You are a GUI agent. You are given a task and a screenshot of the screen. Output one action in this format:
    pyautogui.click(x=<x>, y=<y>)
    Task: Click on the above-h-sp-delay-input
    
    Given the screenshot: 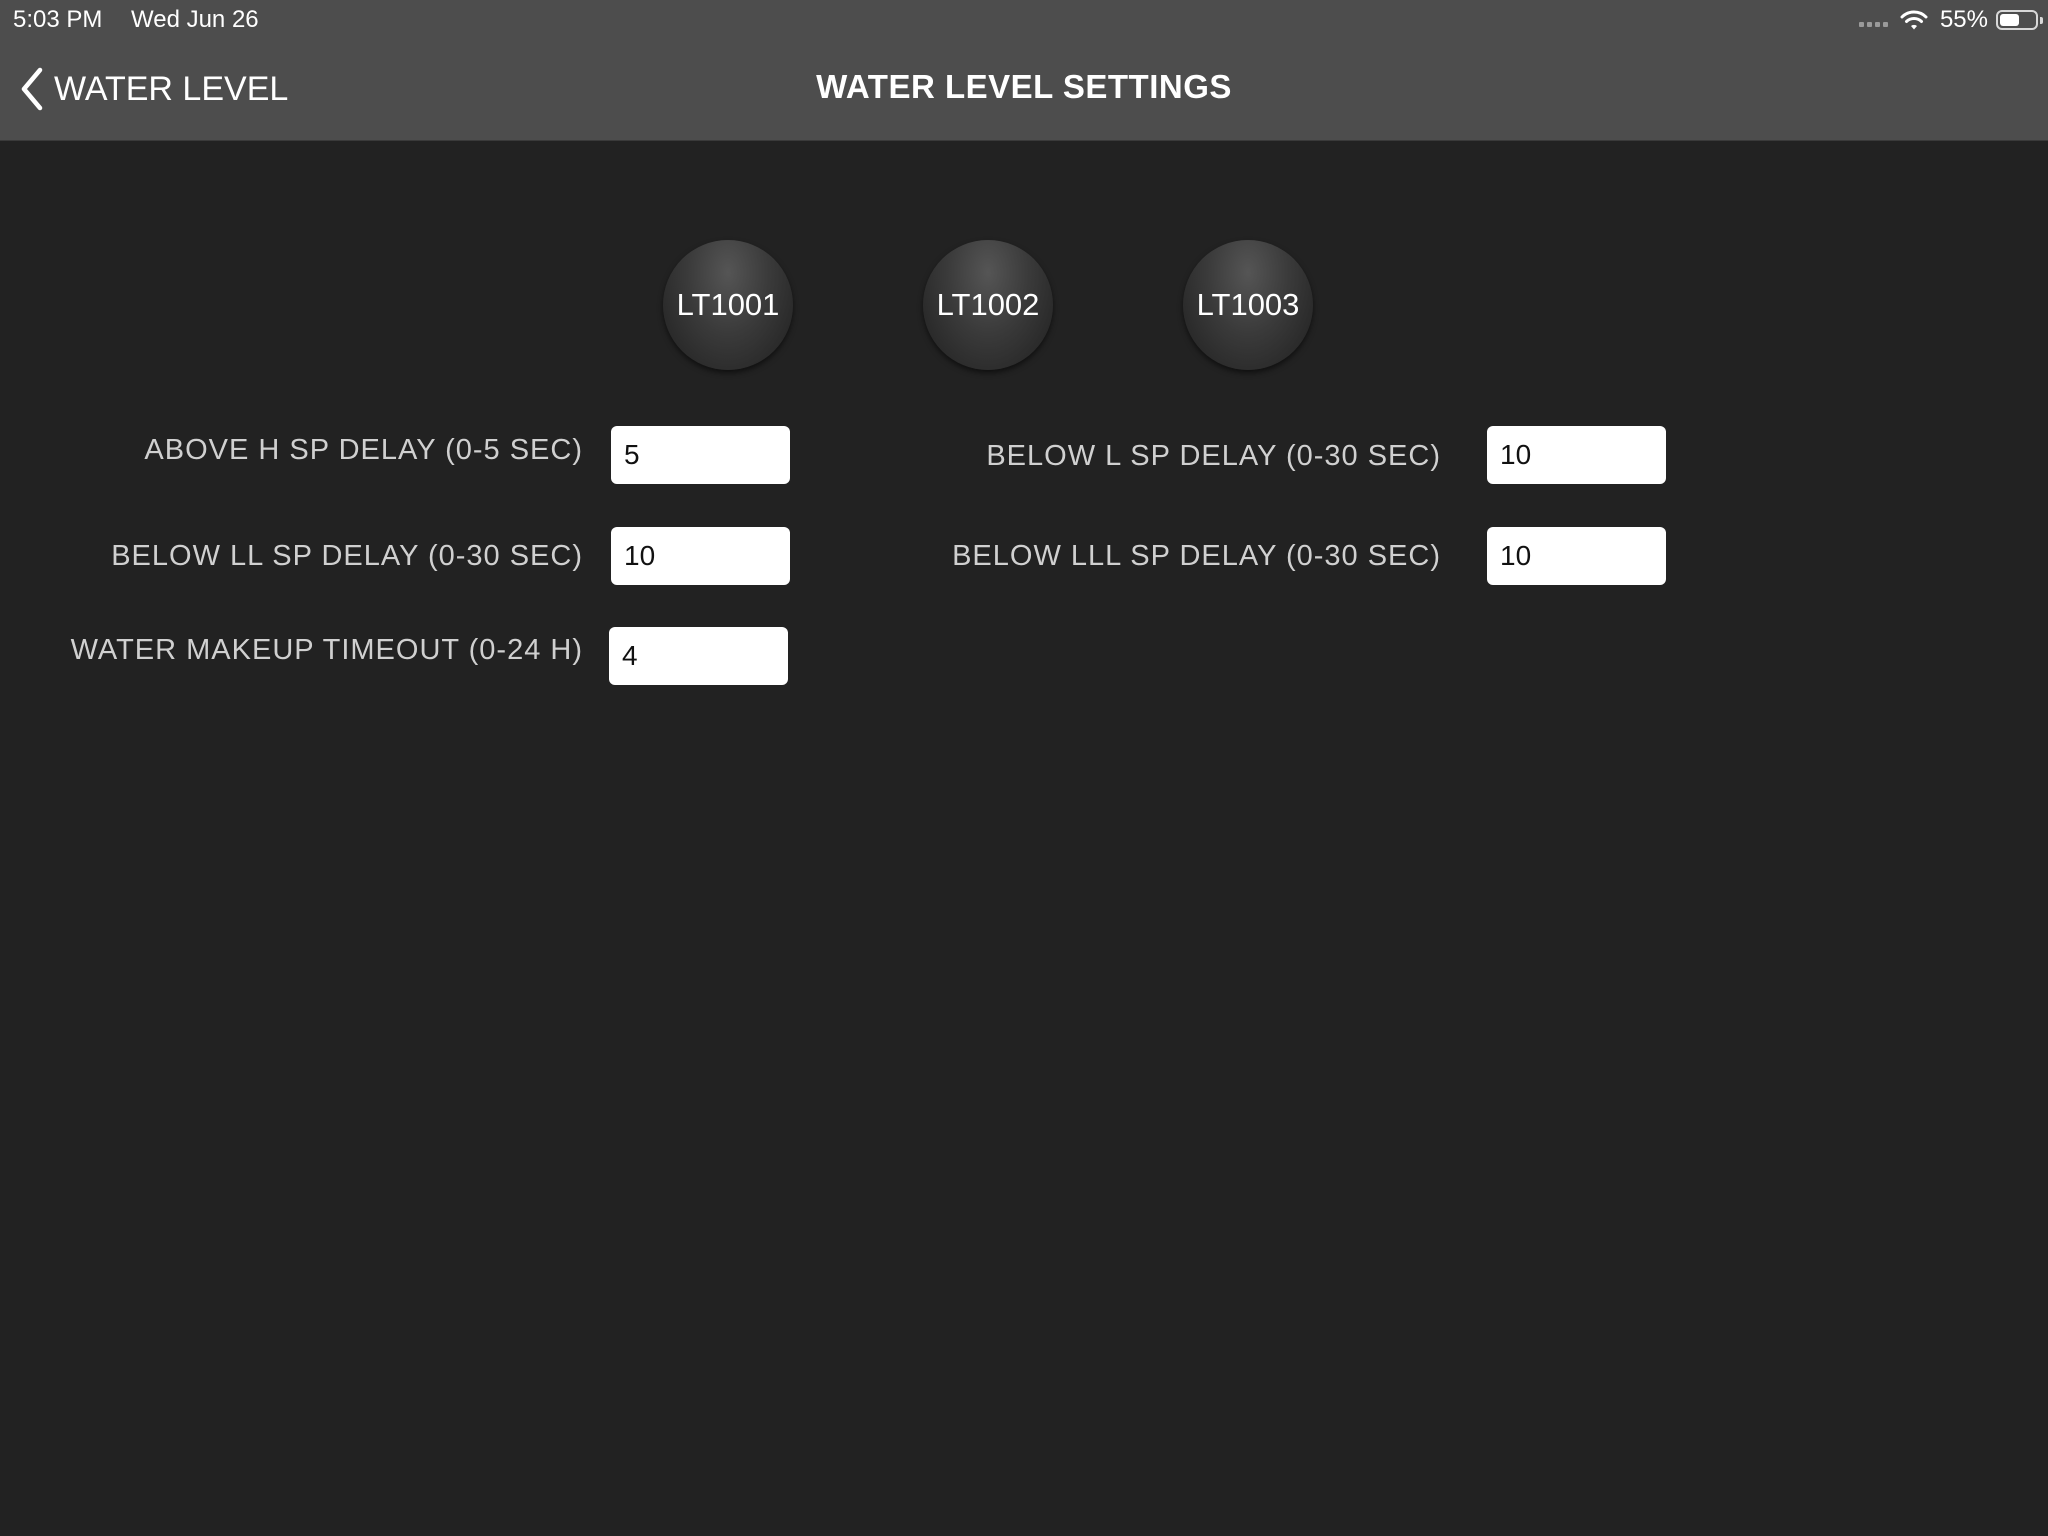 What is the action you would take?
    pyautogui.click(x=700, y=455)
    